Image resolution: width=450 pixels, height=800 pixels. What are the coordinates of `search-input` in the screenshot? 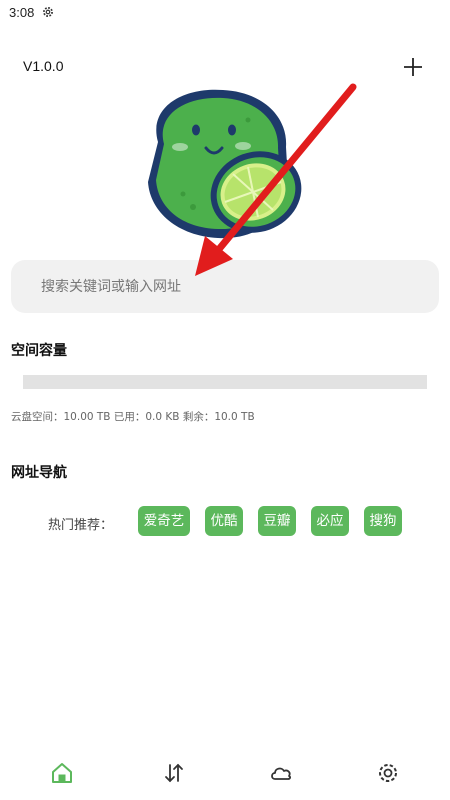 It's located at (231, 287).